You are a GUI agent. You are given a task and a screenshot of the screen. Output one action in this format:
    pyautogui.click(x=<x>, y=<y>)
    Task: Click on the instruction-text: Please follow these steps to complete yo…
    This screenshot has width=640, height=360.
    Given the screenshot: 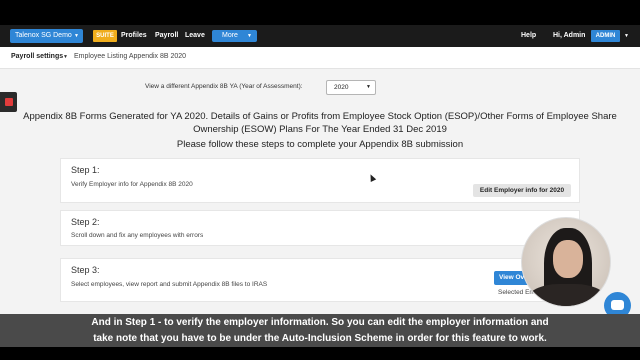 What is the action you would take?
    pyautogui.click(x=320, y=144)
    